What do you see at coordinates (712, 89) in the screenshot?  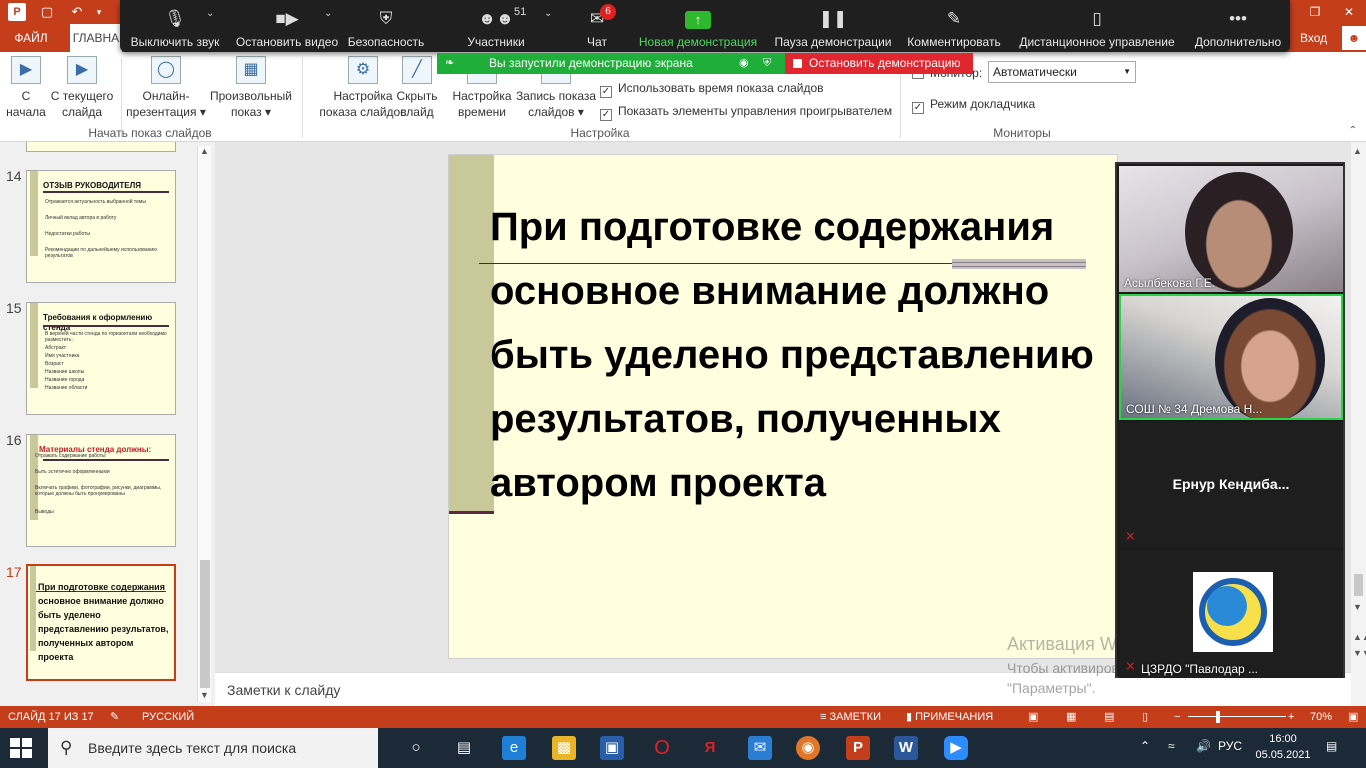 I see `use-timings-checkbox: ✓ Использовать время показа слайдов` at bounding box center [712, 89].